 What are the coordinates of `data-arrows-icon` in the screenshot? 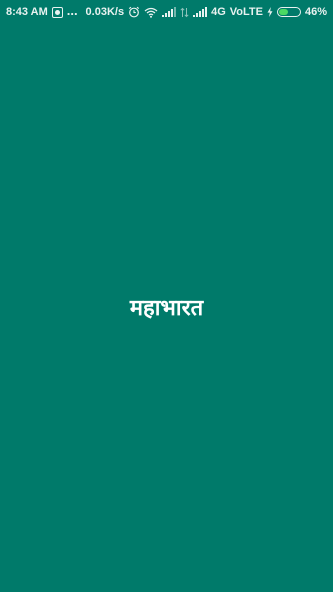 It's located at (184, 12).